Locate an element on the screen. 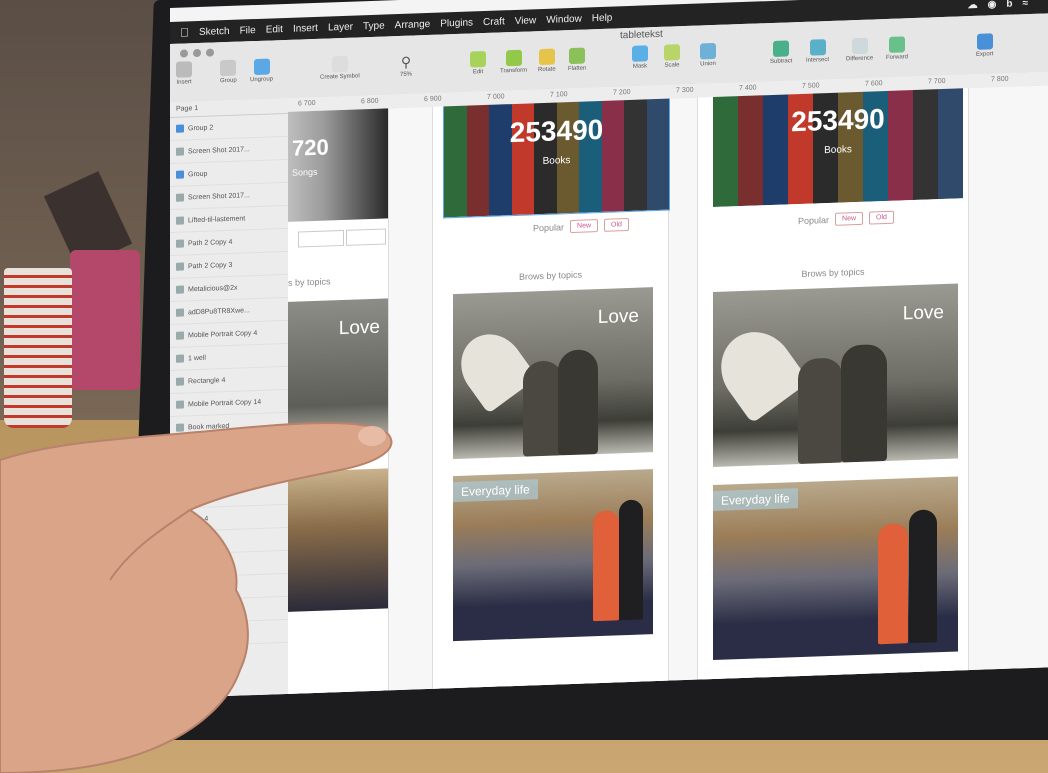  songs-photo: 720 Songs is located at coordinates (338, 161).